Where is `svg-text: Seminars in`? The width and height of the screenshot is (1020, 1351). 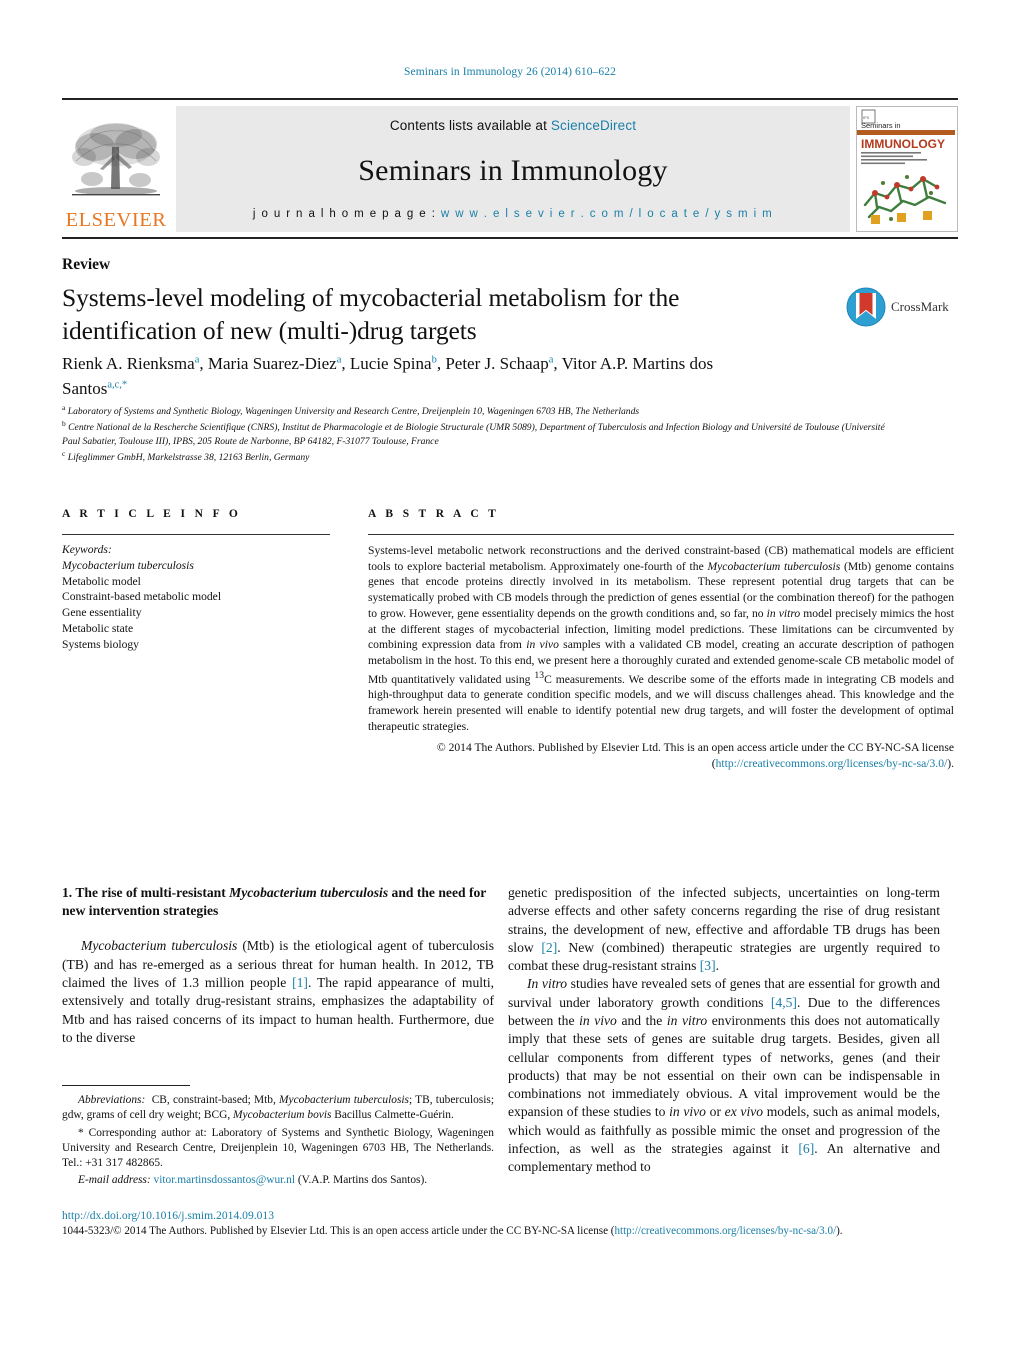 svg-text: Seminars in is located at coordinates (881, 125).